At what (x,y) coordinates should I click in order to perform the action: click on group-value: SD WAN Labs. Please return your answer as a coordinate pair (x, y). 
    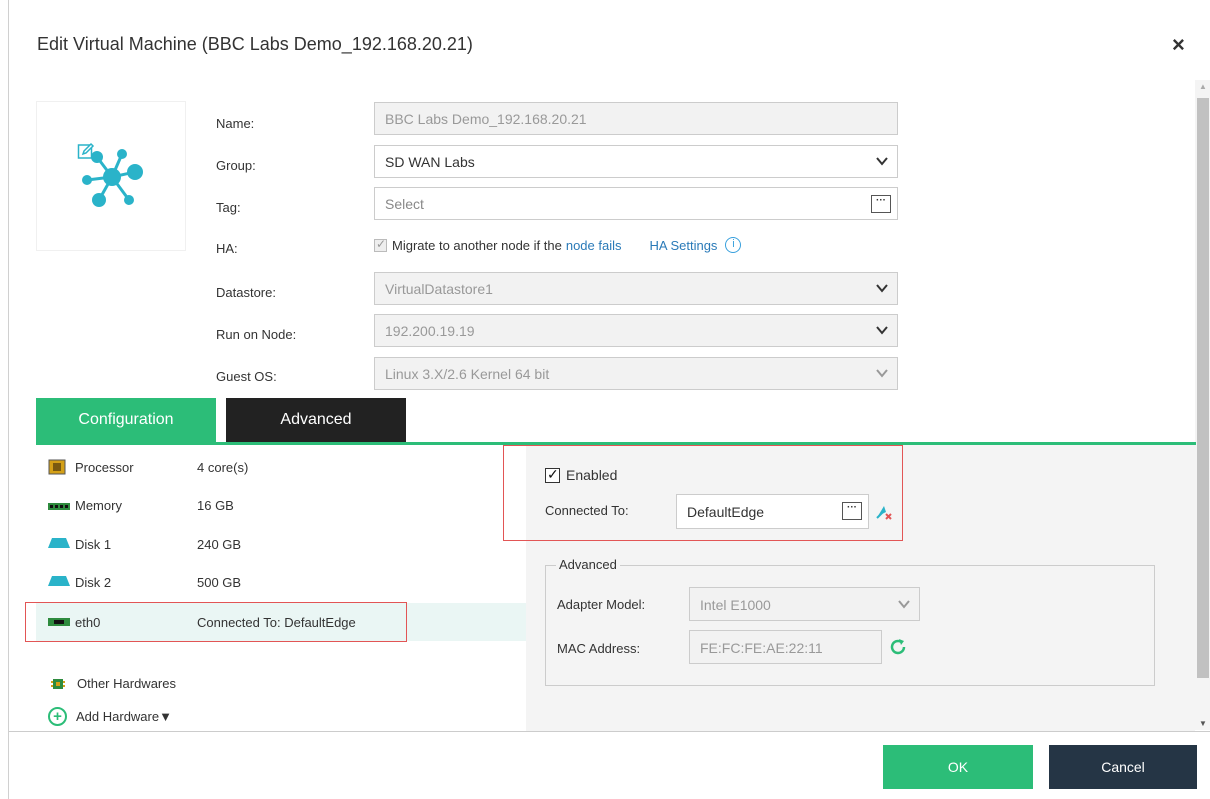
    Looking at the image, I should click on (430, 162).